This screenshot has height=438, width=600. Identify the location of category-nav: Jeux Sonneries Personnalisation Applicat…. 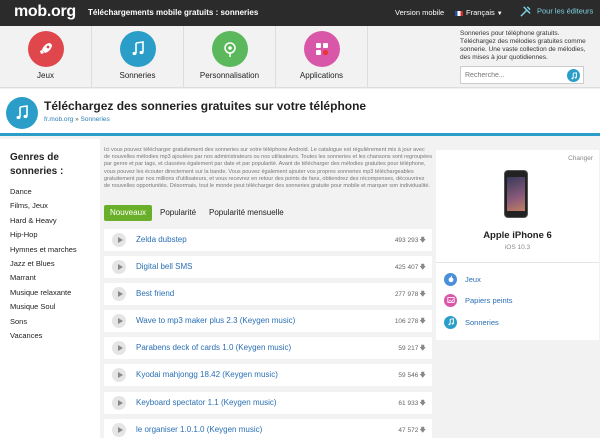
(300, 57).